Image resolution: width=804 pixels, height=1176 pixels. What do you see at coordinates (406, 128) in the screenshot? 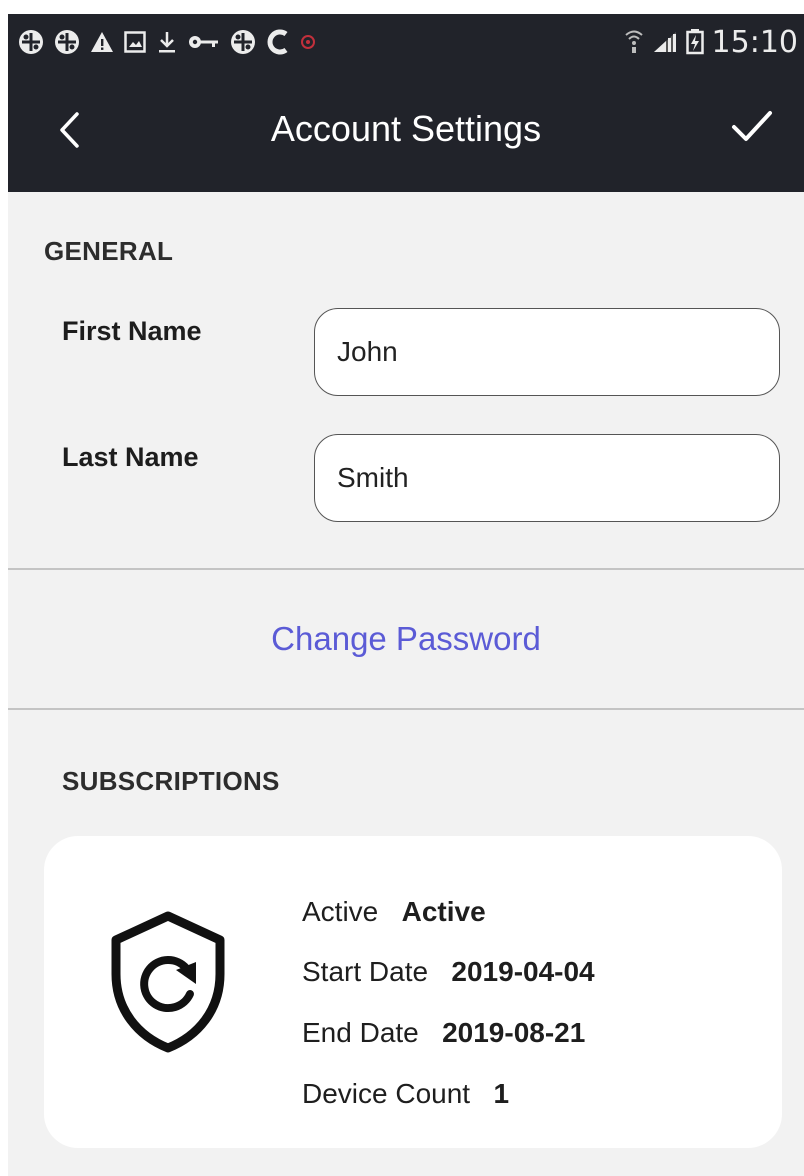
I see `page-title: Account Settings` at bounding box center [406, 128].